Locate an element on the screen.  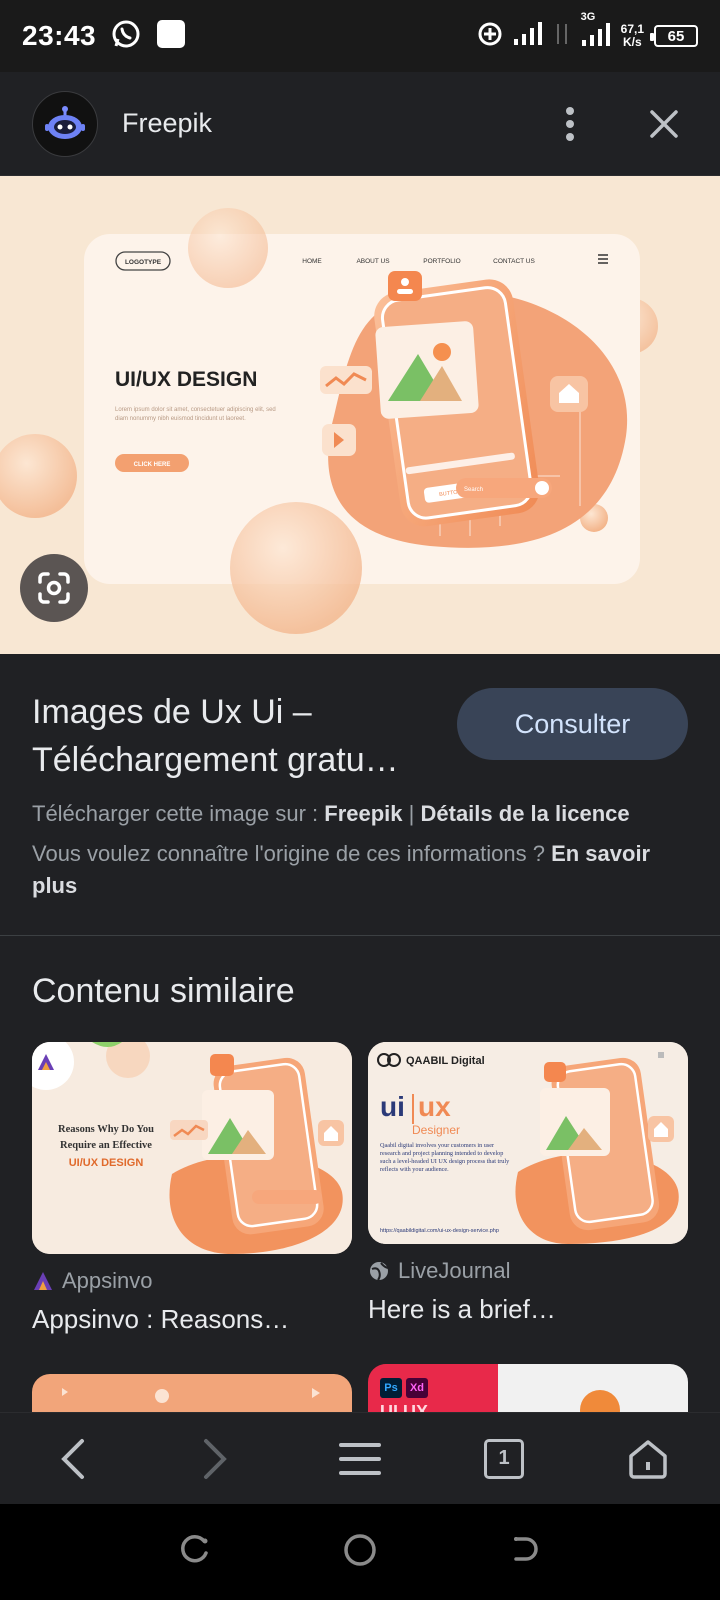
close-button is located at coordinates (664, 124).